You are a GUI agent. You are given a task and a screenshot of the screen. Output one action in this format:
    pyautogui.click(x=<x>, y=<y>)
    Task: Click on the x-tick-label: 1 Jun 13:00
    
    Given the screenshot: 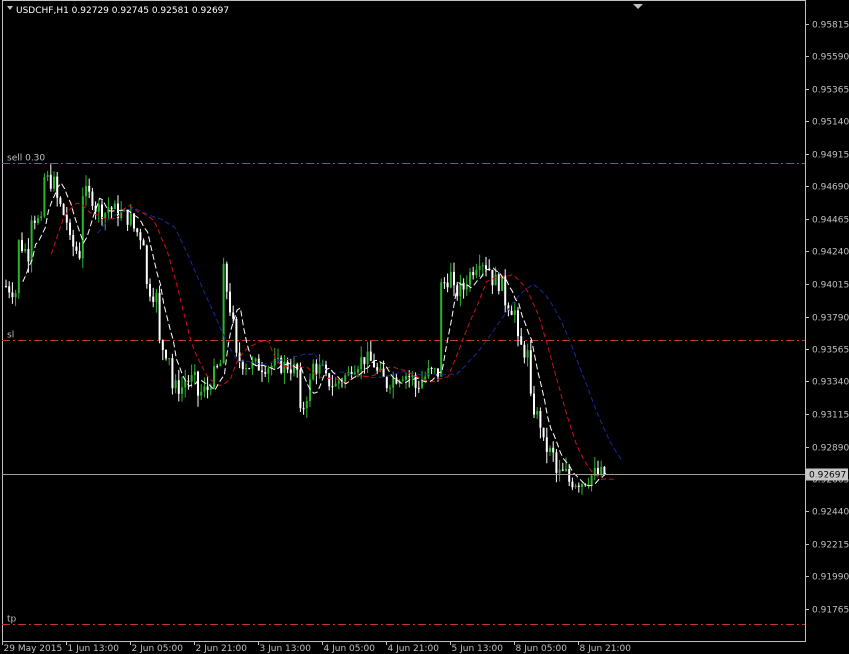 What is the action you would take?
    pyautogui.click(x=94, y=649)
    